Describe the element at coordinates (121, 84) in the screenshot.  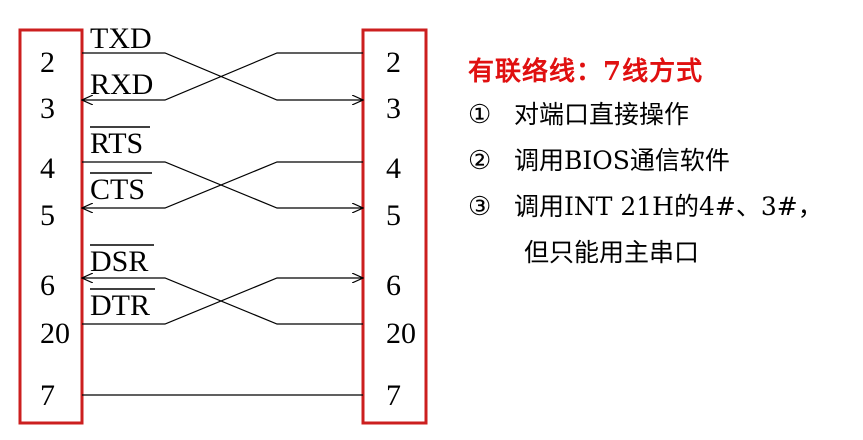
I see `signal-label-rxd: RXD` at that location.